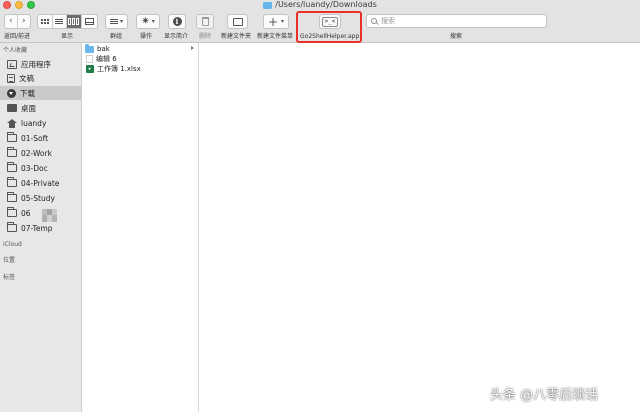 The height and width of the screenshot is (412, 640). What do you see at coordinates (26, 213) in the screenshot?
I see `sidebar-item-label: 06` at bounding box center [26, 213].